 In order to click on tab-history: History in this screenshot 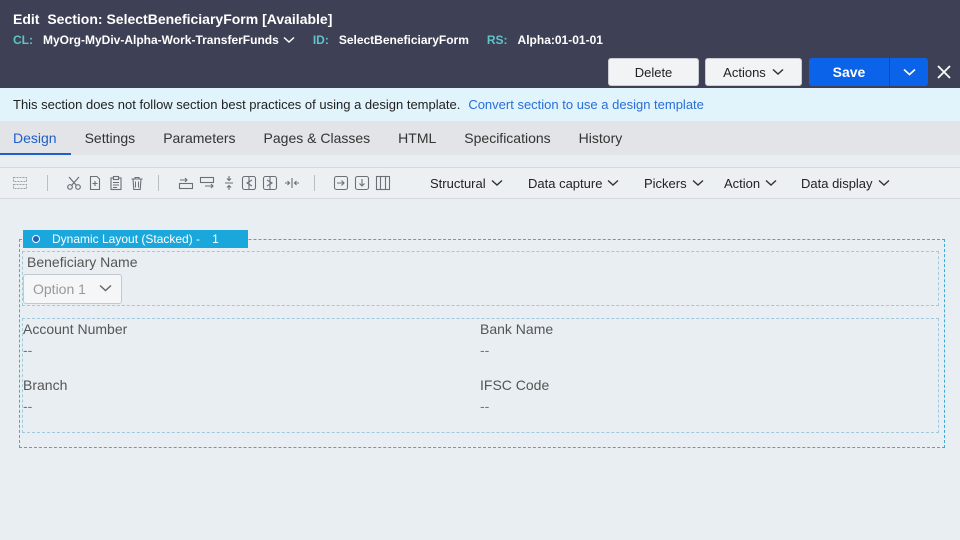, I will do `click(601, 138)`.